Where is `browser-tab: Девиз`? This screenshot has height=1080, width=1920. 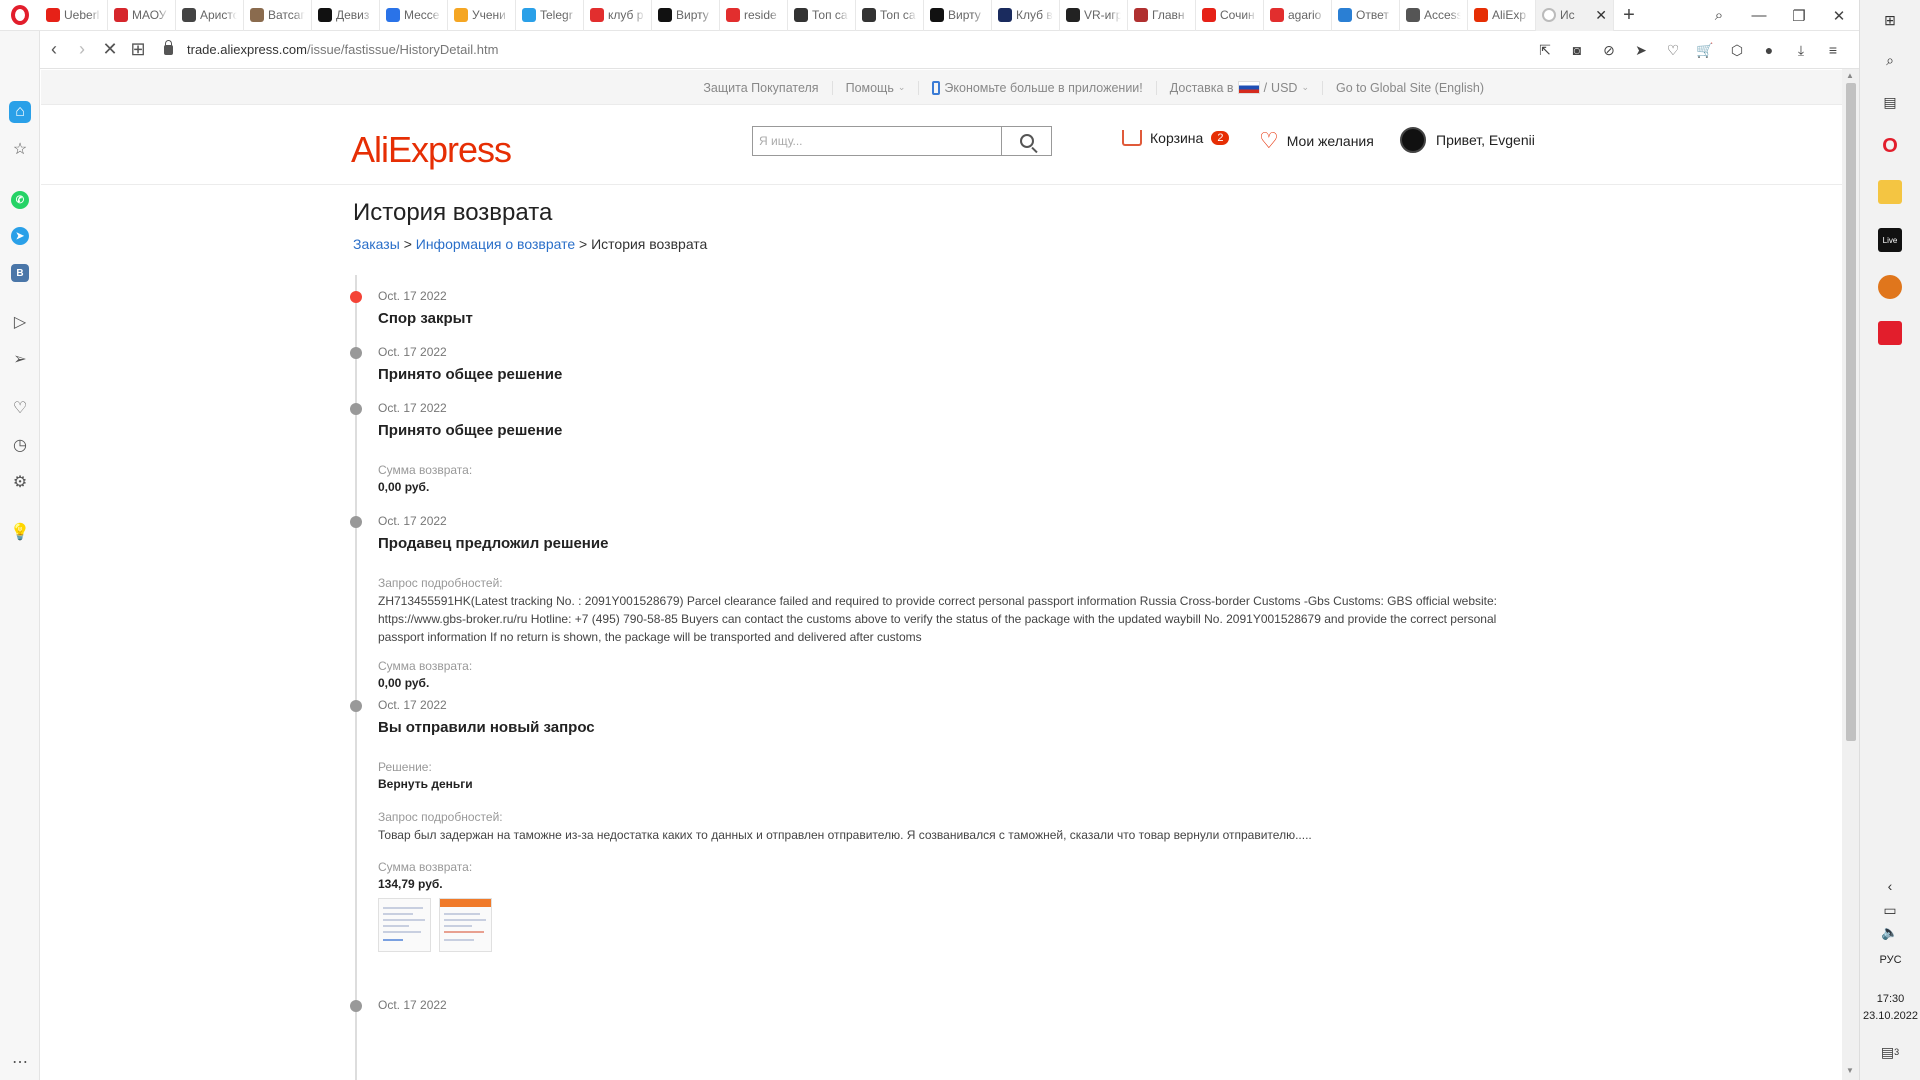 browser-tab: Девиз is located at coordinates (346, 15).